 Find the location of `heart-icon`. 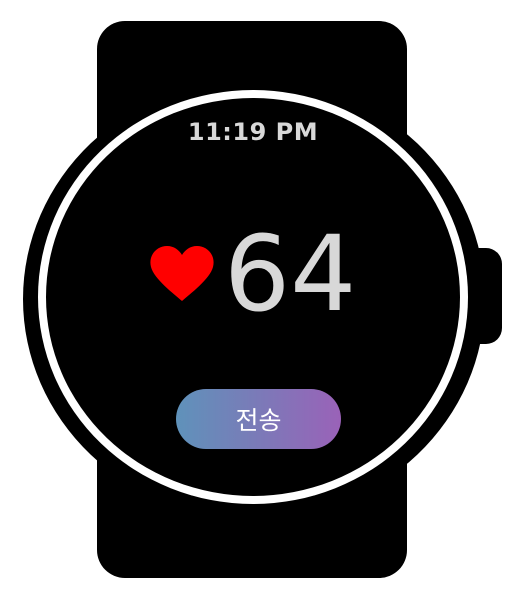

heart-icon is located at coordinates (182, 273).